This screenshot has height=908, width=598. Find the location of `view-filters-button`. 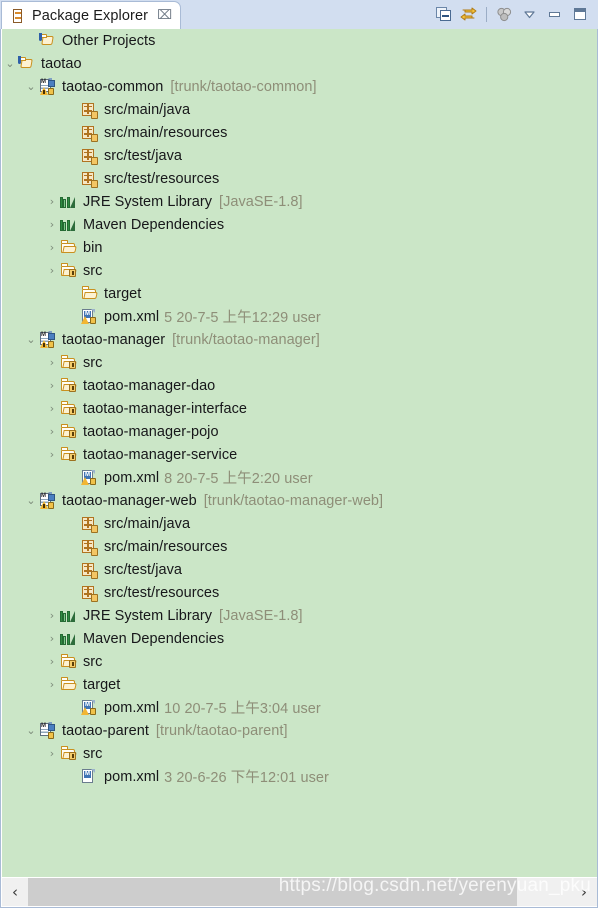

view-filters-button is located at coordinates (504, 14).